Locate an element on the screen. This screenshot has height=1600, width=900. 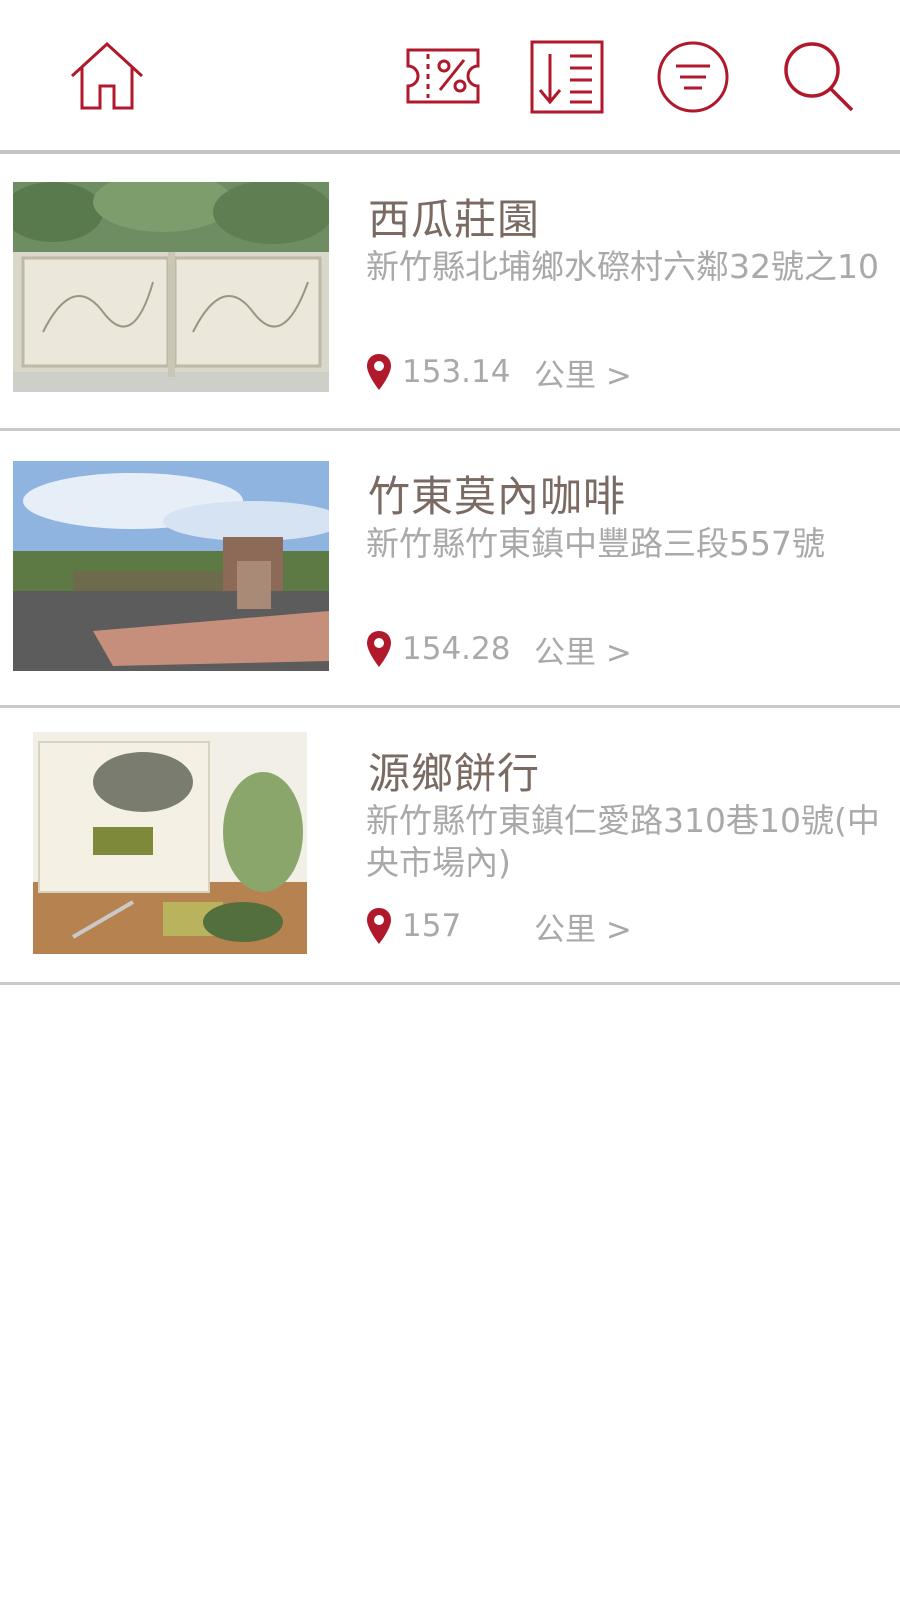
distance-row: 153.14 公里 > is located at coordinates (499, 372).